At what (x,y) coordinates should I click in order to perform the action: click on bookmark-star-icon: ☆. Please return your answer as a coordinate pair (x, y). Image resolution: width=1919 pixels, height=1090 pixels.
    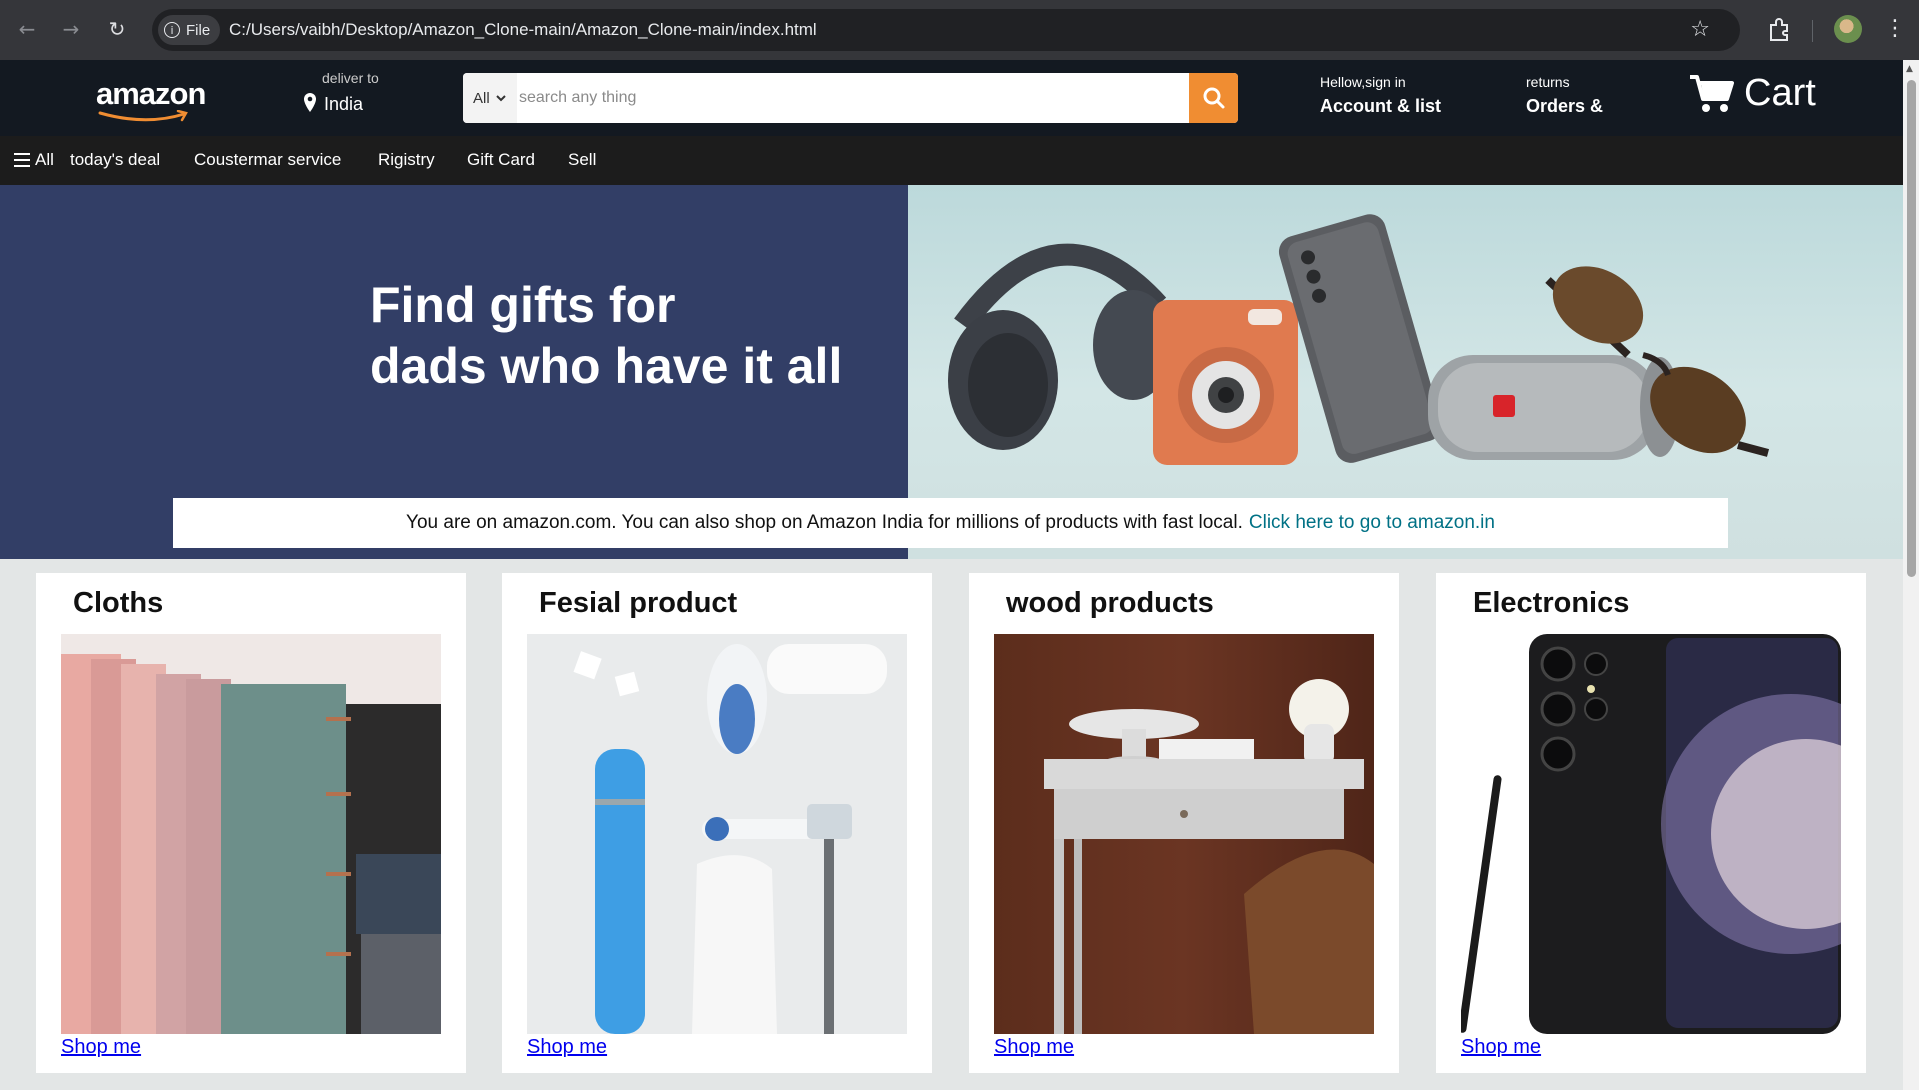
    Looking at the image, I should click on (1700, 29).